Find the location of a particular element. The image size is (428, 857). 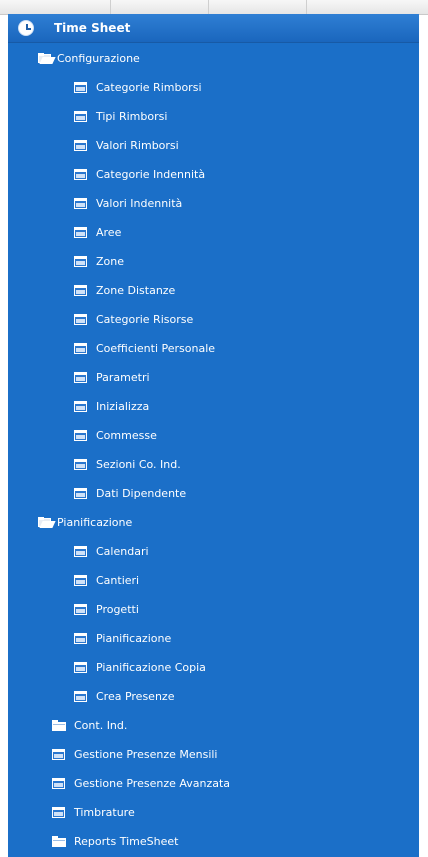

tree-item-label: Calendari is located at coordinates (122, 551).